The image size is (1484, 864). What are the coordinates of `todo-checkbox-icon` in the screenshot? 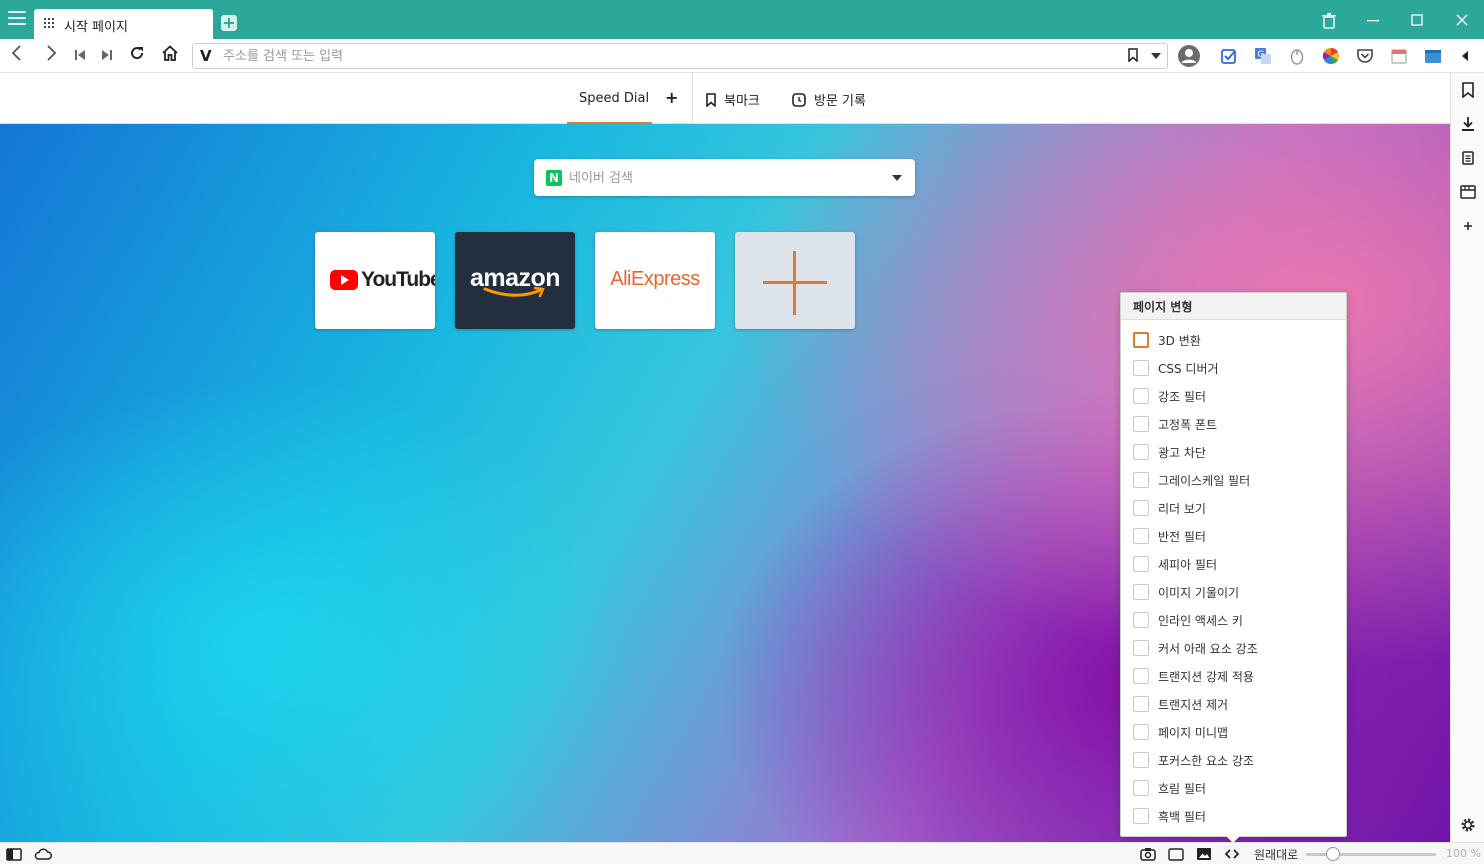 It's located at (1229, 56).